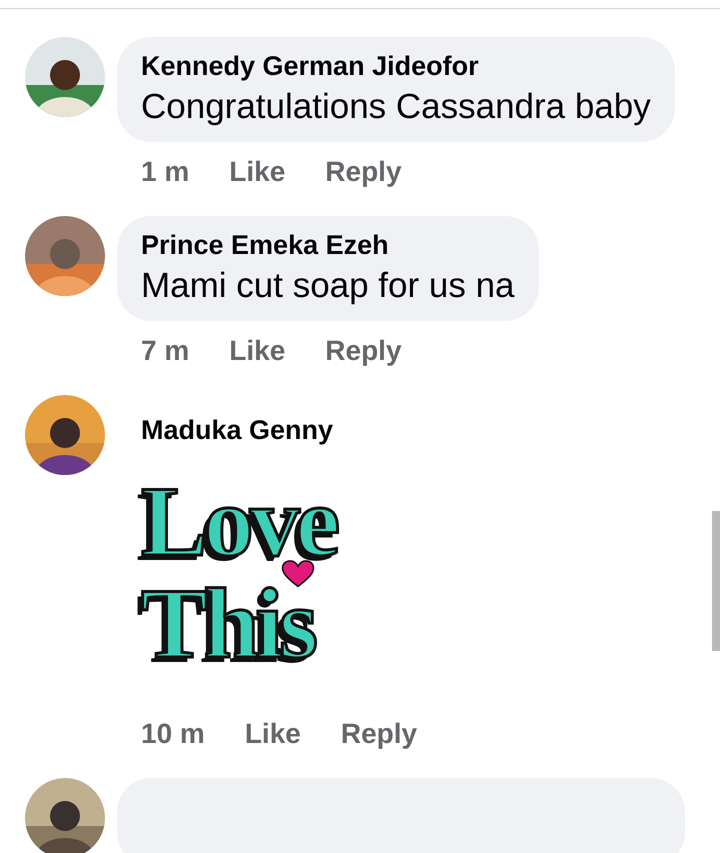  What do you see at coordinates (237, 430) in the screenshot?
I see `author-name: Maduka Genny` at bounding box center [237, 430].